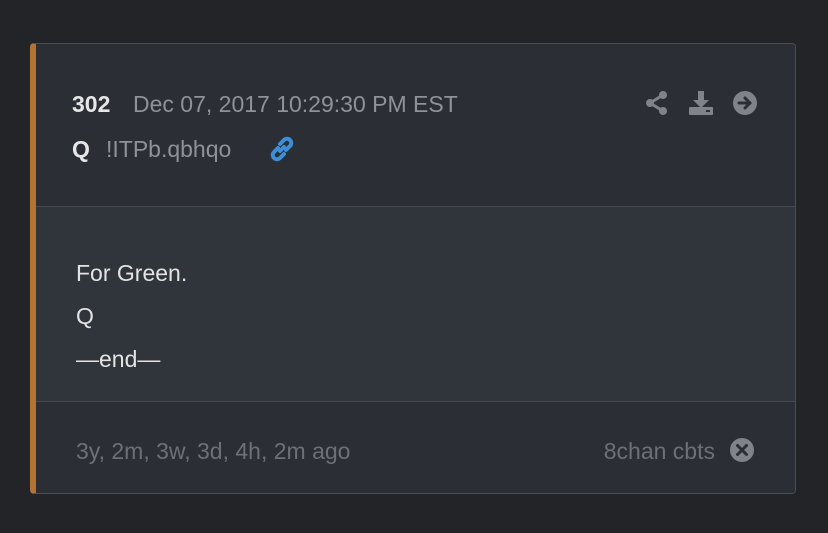 Image resolution: width=828 pixels, height=533 pixels. Describe the element at coordinates (85, 316) in the screenshot. I see `post-body-line: Q` at that location.